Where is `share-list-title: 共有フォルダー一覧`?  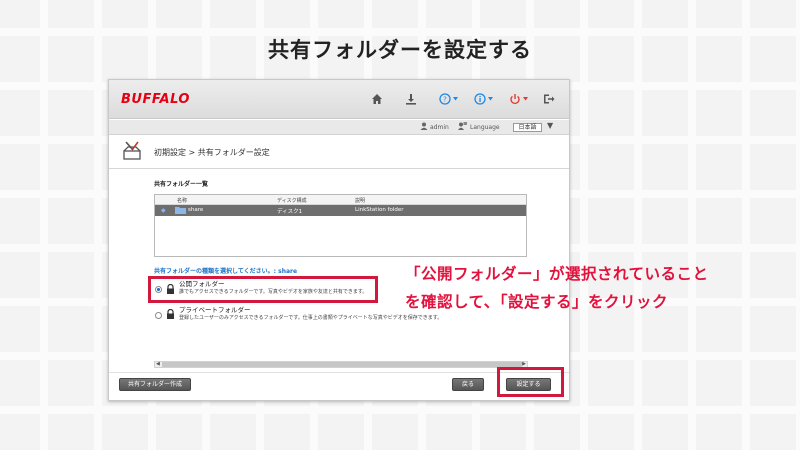
share-list-title: 共有フォルダー一覧 is located at coordinates (181, 184).